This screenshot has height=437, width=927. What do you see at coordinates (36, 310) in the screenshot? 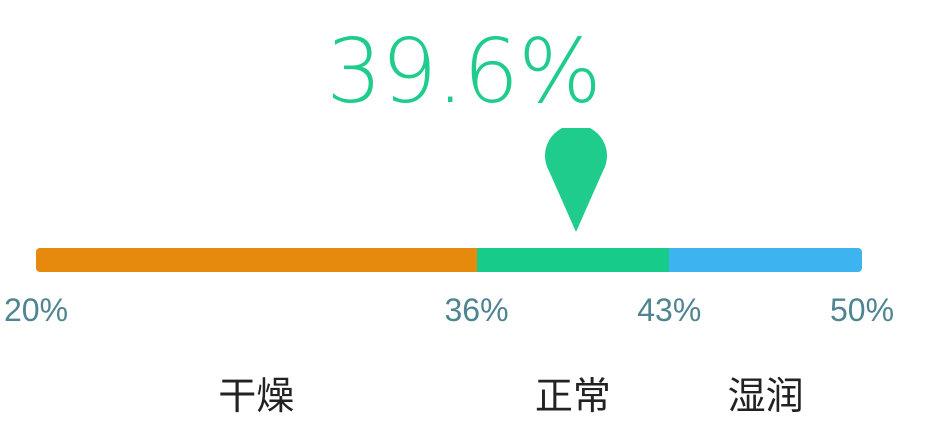
I see `tick-label-20: 20%` at bounding box center [36, 310].